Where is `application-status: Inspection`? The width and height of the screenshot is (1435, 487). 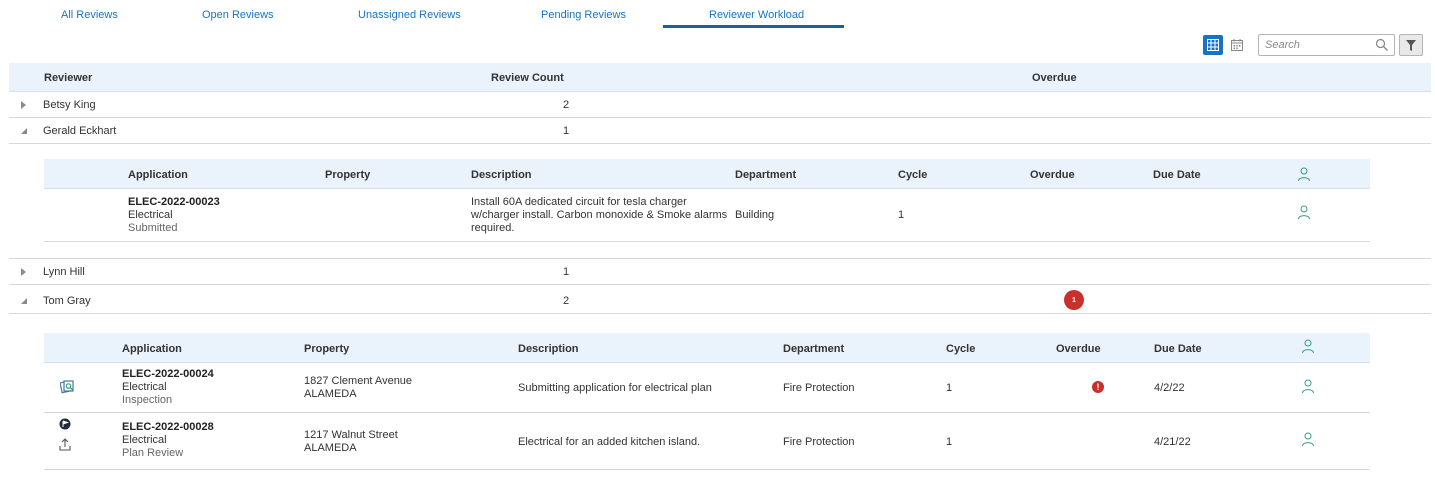
application-status: Inspection is located at coordinates (147, 400).